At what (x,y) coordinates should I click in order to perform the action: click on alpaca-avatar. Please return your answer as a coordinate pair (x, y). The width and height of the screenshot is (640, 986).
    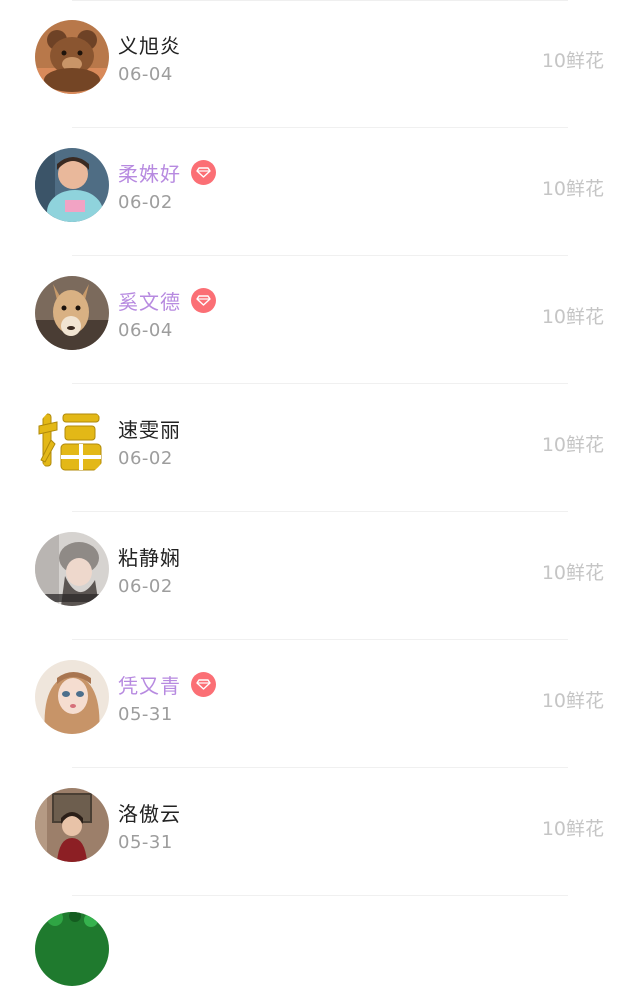
    Looking at the image, I should click on (72, 313).